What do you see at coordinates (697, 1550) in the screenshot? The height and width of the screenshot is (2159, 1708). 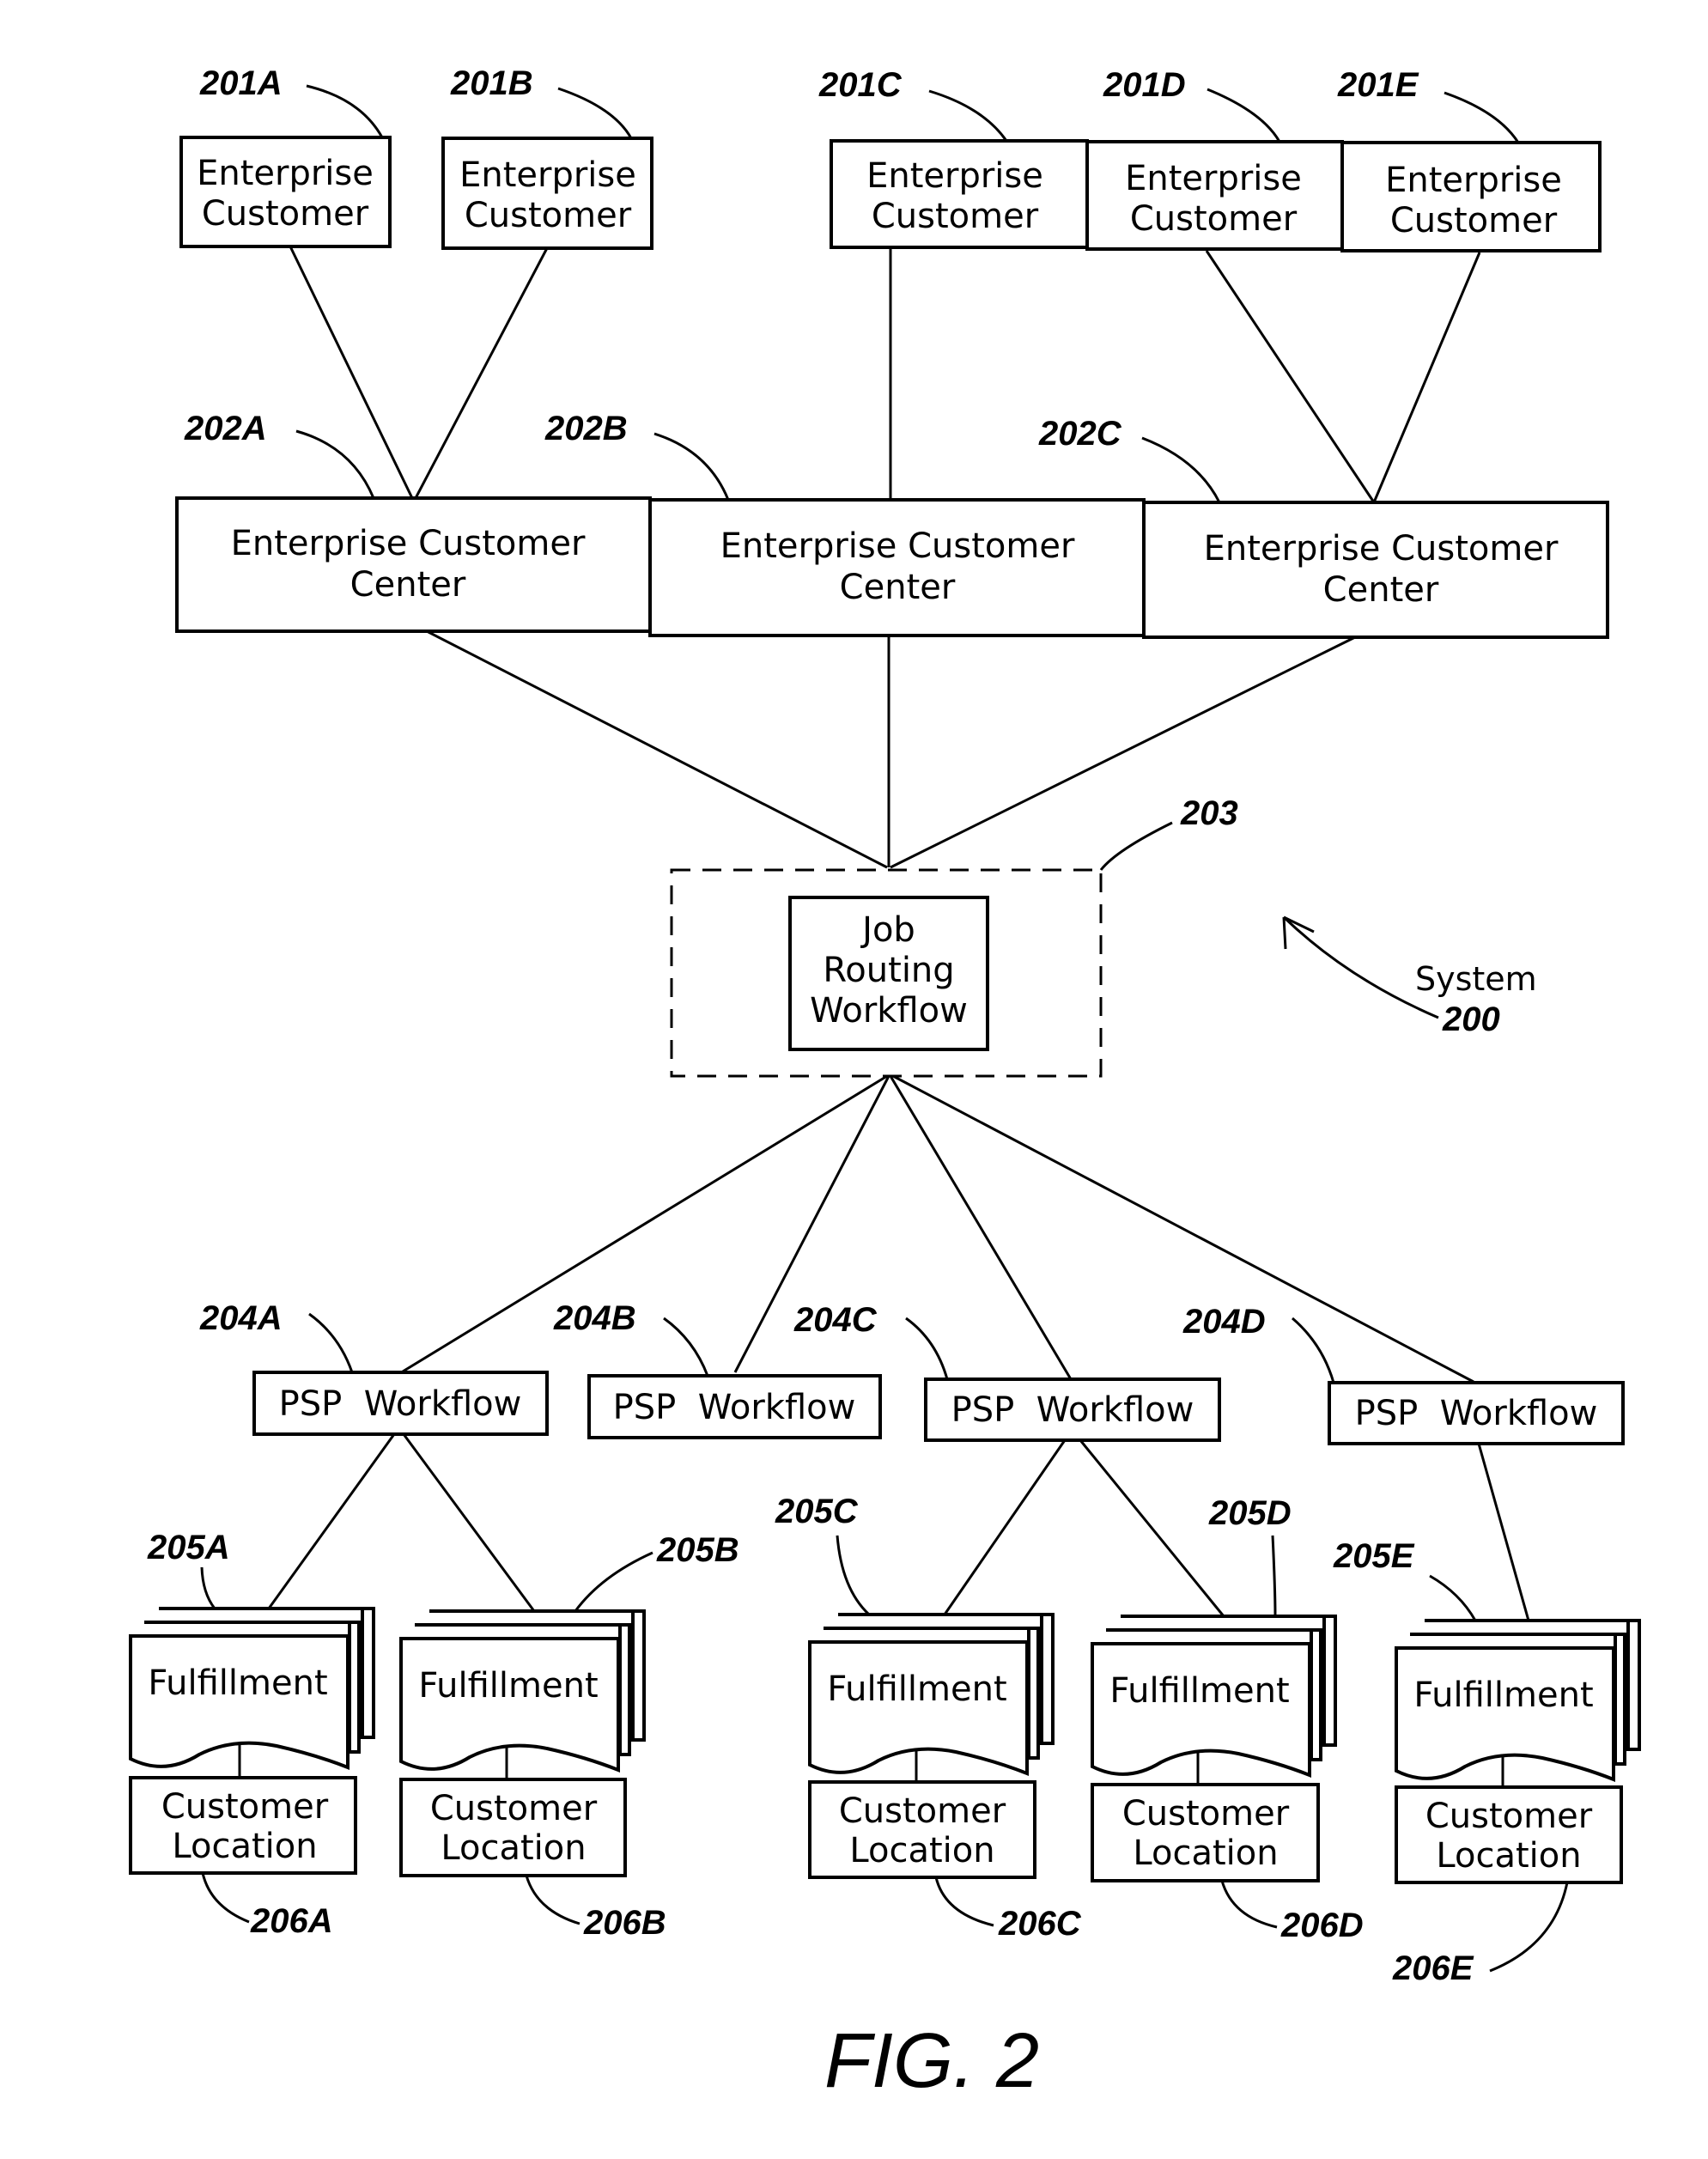 I see `ref-label-205B: 205B` at bounding box center [697, 1550].